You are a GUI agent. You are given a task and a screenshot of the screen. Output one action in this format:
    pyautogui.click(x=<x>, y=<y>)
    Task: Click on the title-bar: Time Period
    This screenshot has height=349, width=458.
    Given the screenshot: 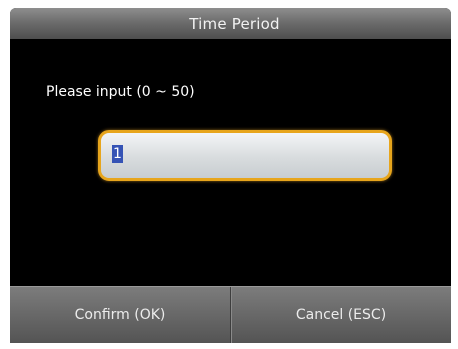 What is the action you would take?
    pyautogui.click(x=230, y=23)
    